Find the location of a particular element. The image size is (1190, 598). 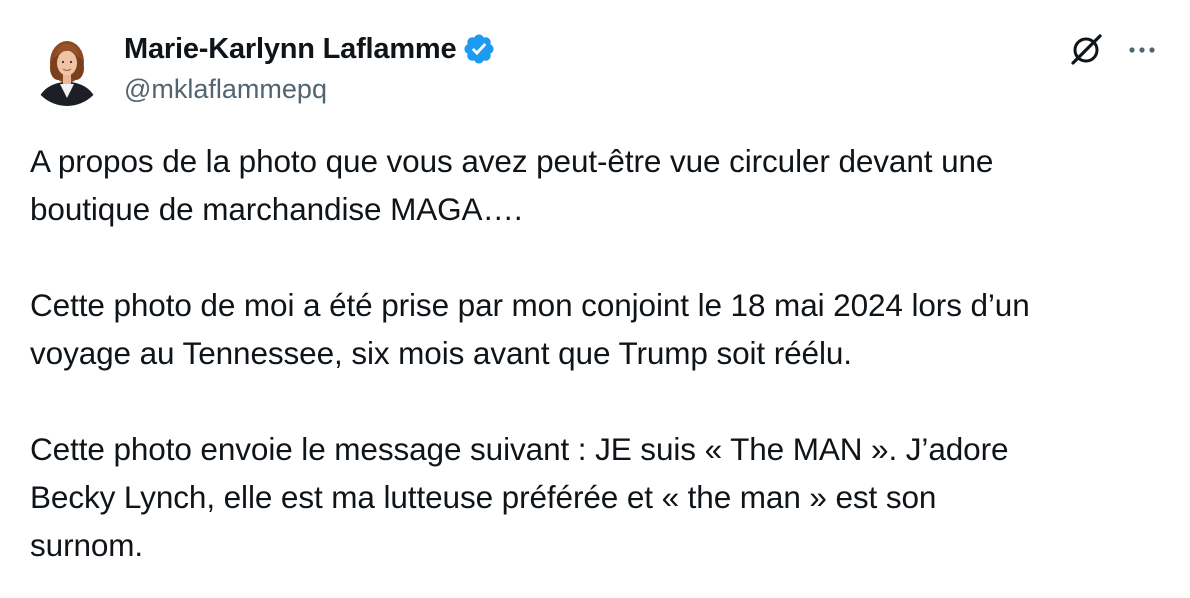

grok-icon is located at coordinates (1086, 50).